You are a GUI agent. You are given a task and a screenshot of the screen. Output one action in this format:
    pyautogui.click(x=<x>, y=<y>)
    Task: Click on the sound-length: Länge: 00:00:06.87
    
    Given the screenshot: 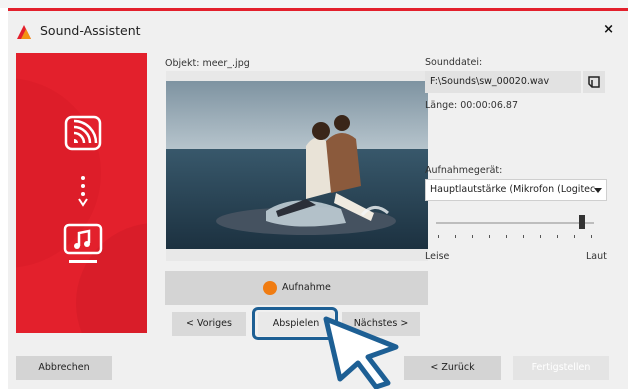 What is the action you would take?
    pyautogui.click(x=472, y=105)
    